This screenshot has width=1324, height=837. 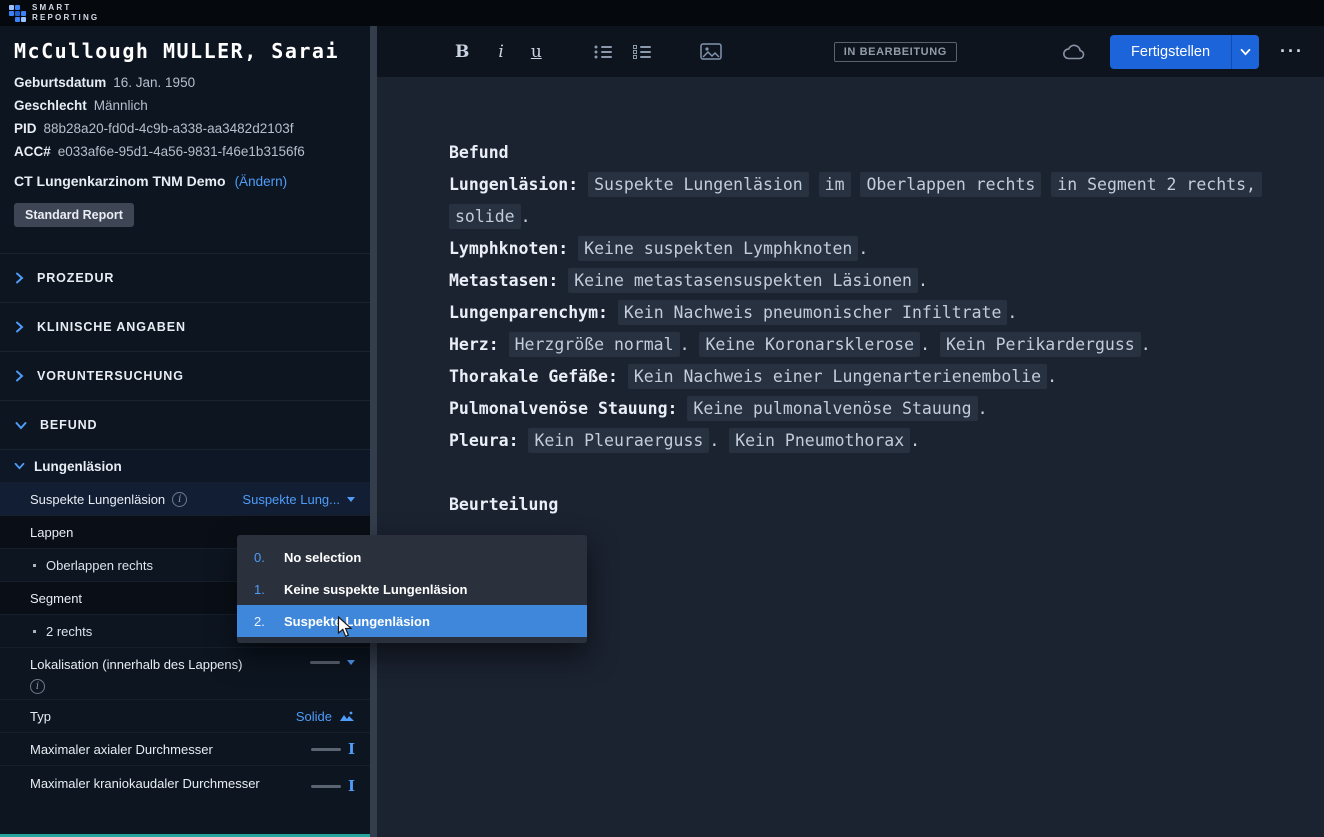 I want to click on smart-reporting-logo: SMART REPORTING, so click(x=54, y=13).